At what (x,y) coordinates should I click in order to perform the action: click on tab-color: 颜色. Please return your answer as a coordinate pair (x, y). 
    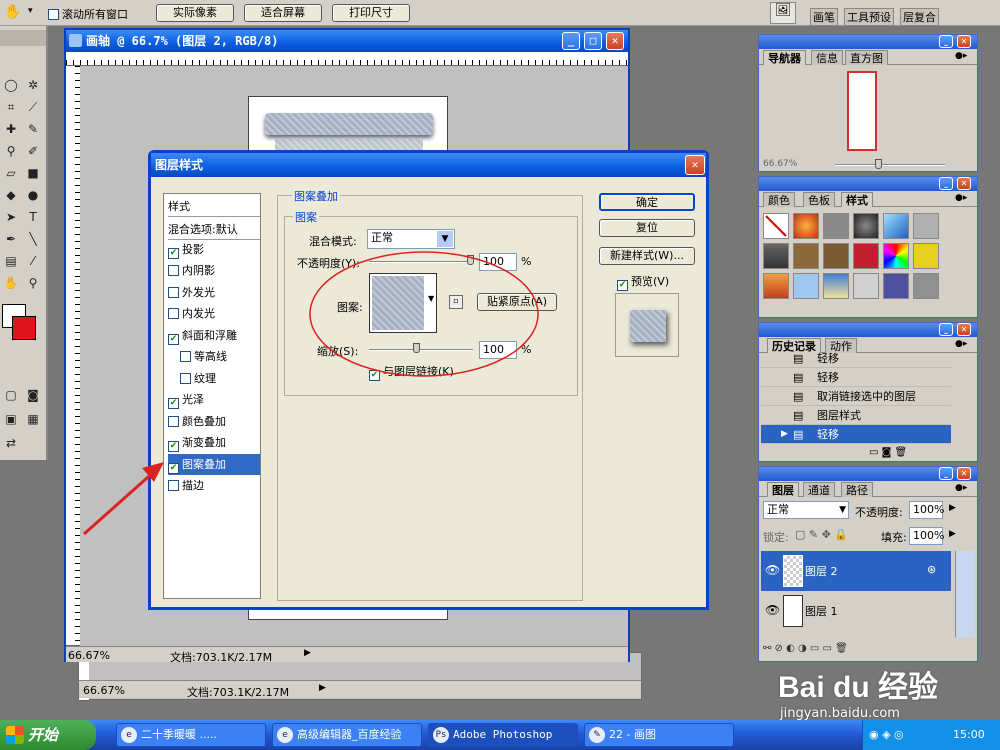
    Looking at the image, I should click on (779, 199).